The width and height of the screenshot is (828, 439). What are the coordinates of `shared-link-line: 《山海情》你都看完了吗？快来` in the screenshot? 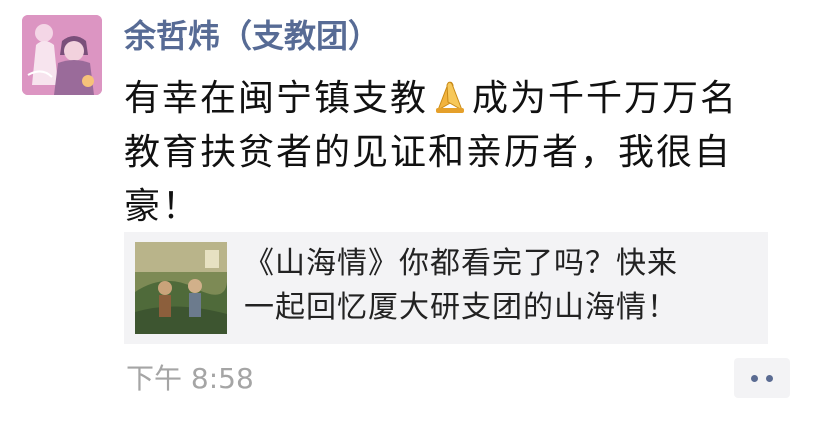 It's located at (461, 263).